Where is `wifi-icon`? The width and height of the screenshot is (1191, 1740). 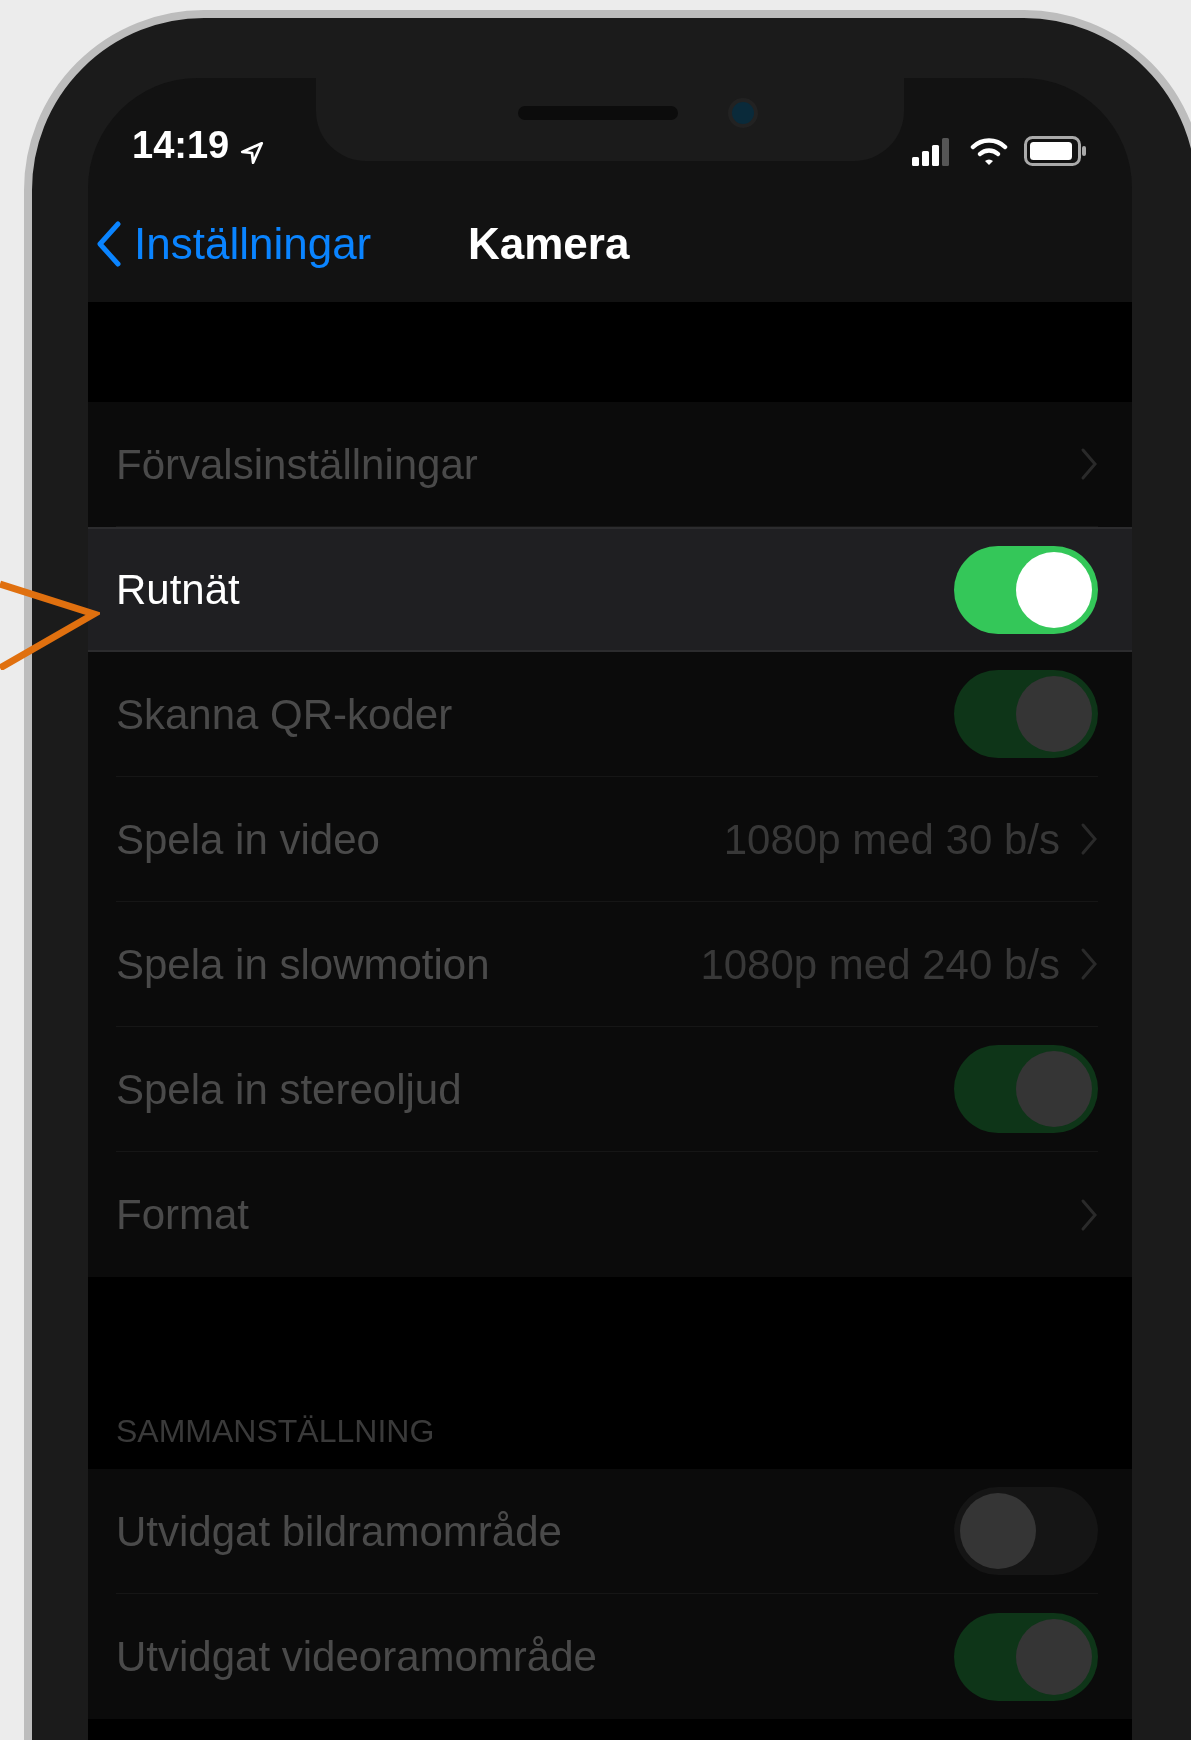
wifi-icon is located at coordinates (989, 151).